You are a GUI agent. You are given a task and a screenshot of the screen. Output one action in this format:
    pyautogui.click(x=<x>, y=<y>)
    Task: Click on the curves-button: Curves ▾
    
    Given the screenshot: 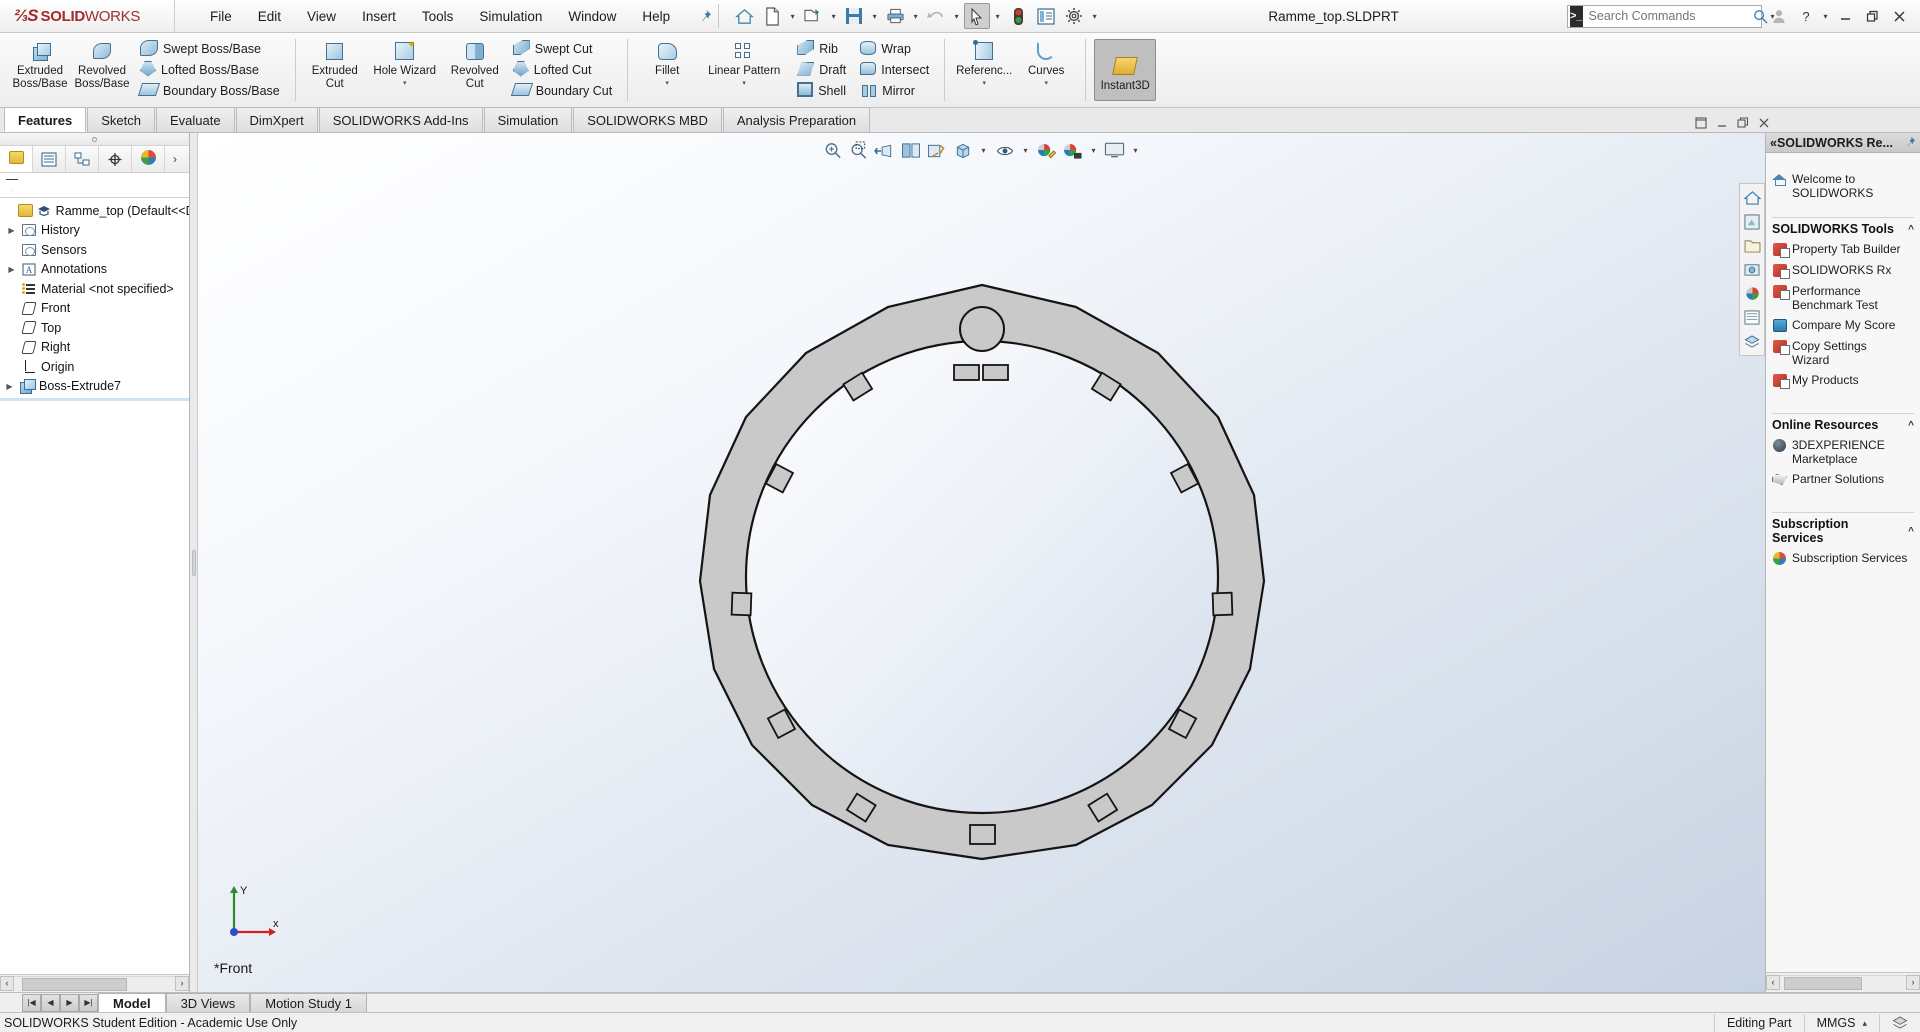 What is the action you would take?
    pyautogui.click(x=1046, y=70)
    